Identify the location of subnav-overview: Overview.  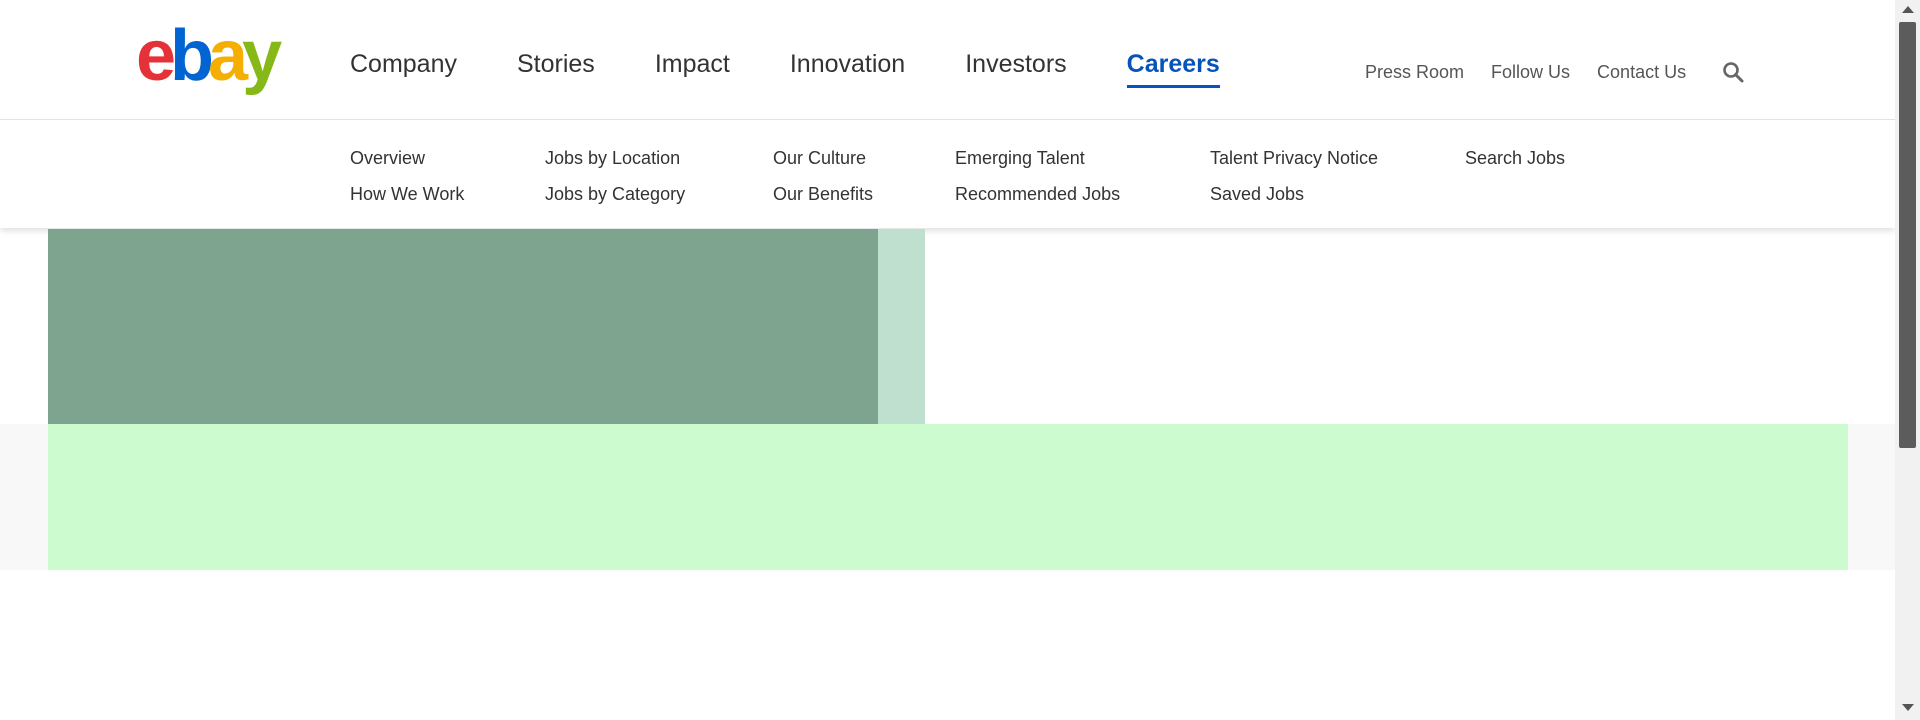
(407, 164).